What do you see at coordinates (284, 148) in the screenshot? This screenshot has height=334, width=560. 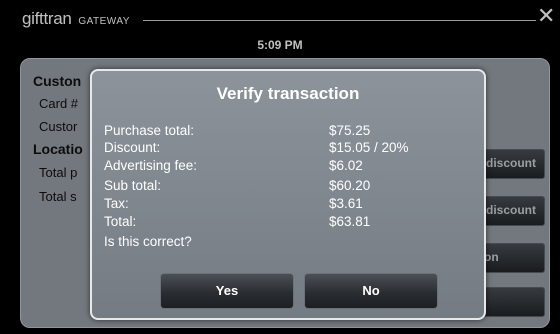 I see `discount-row: Discount: $15.05 / 20%` at bounding box center [284, 148].